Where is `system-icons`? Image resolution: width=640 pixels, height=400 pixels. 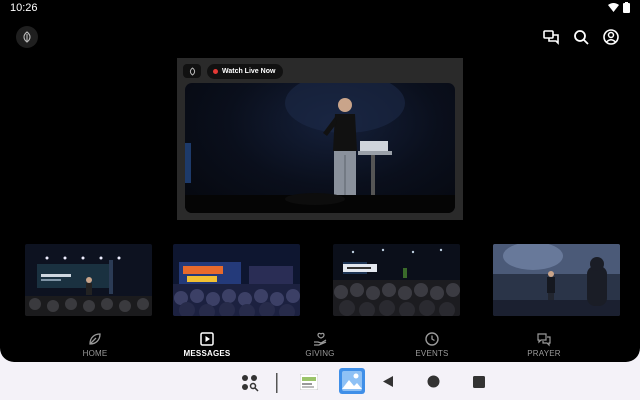 system-icons is located at coordinates (619, 7).